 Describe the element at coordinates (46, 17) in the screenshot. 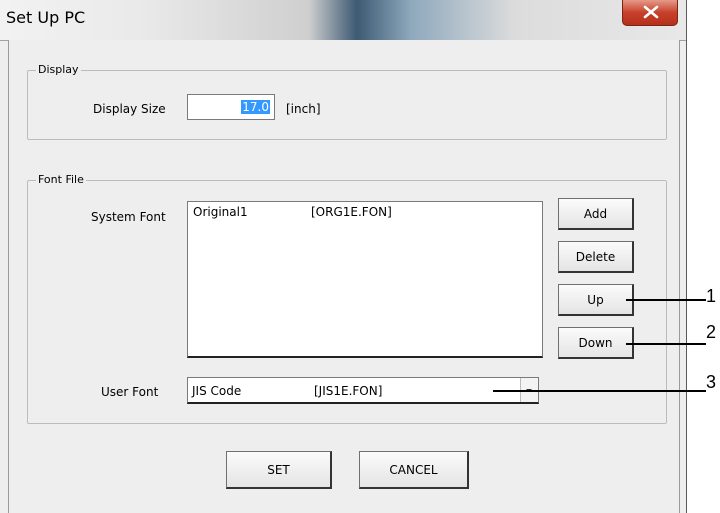

I see `window-title: Set Up PC` at that location.